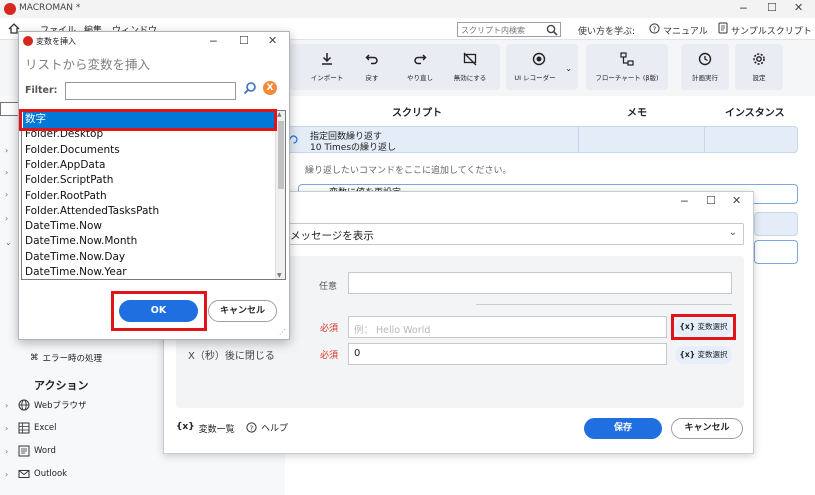  I want to click on column-memo: メモ, so click(637, 113).